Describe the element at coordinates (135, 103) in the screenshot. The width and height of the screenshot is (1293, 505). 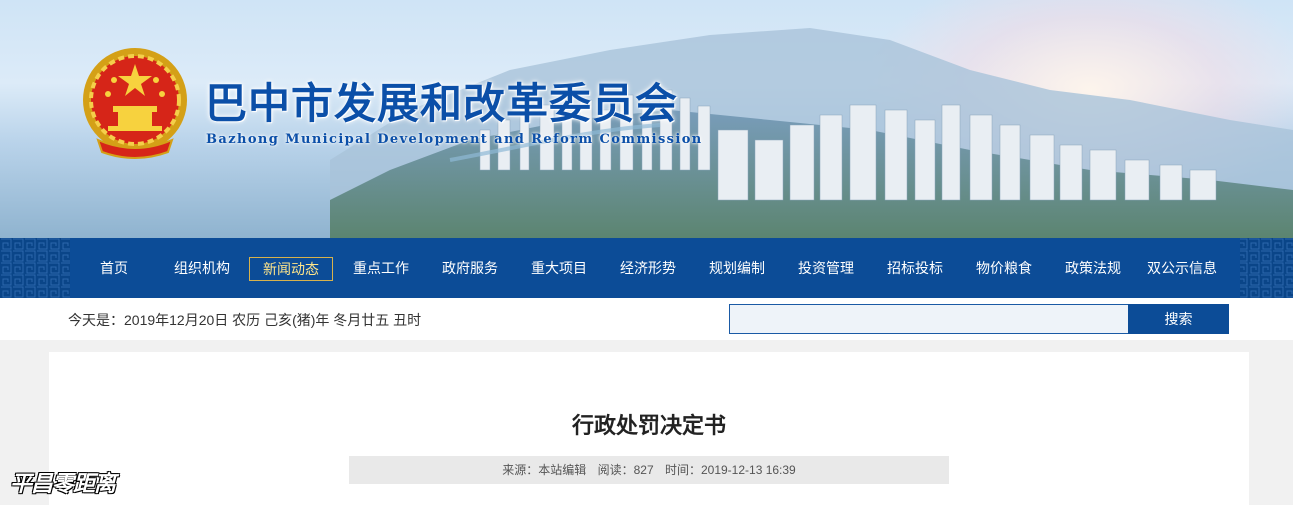
I see `national-emblem-icon` at that location.